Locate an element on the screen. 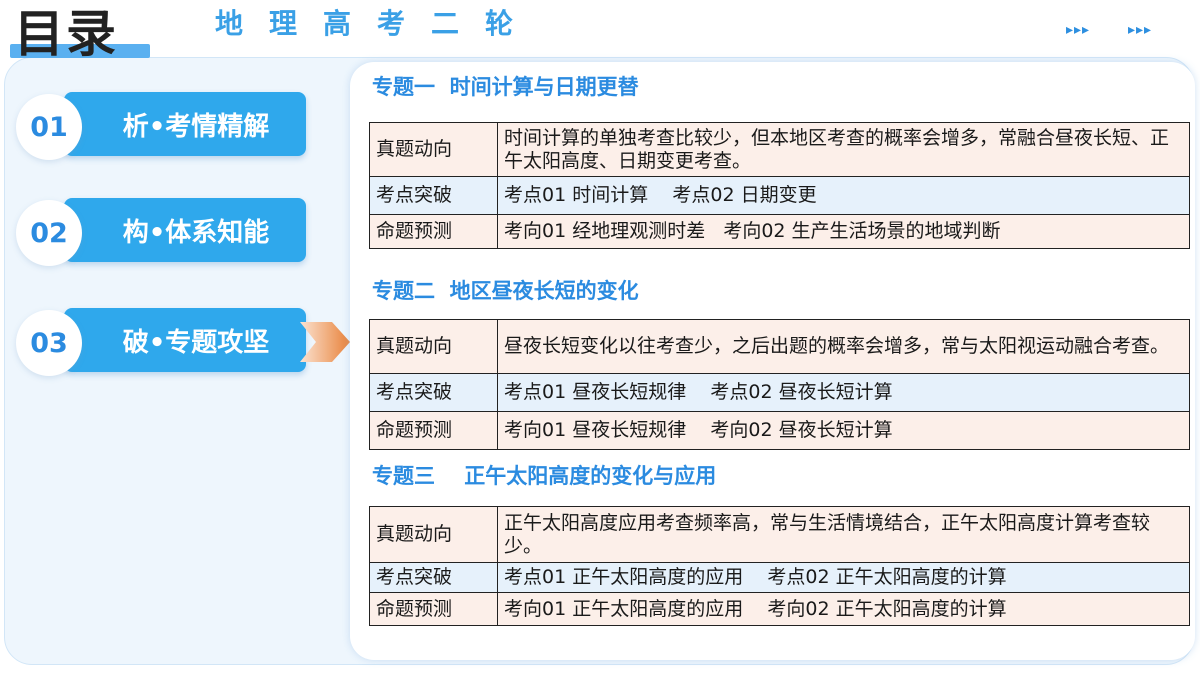  nav-number: 01 is located at coordinates (49, 127).